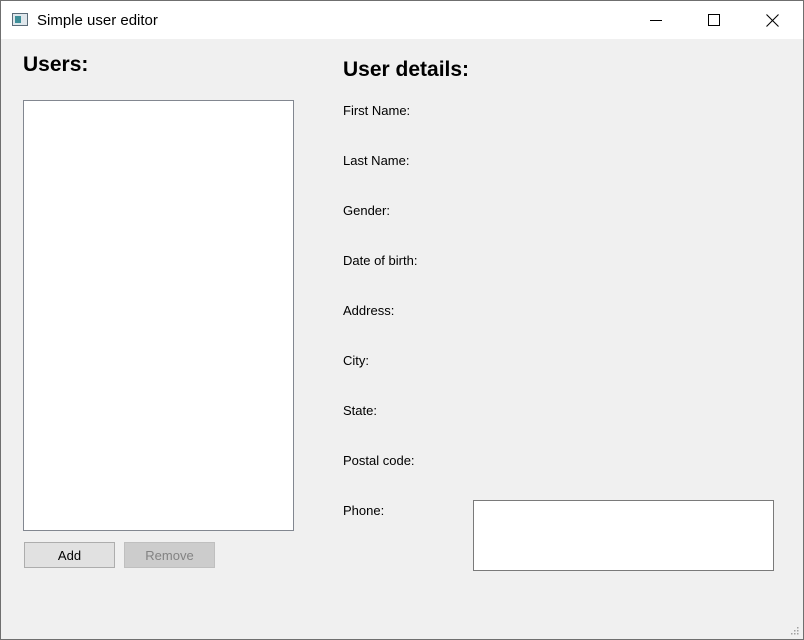 Image resolution: width=804 pixels, height=640 pixels. I want to click on maximize-icon, so click(714, 20).